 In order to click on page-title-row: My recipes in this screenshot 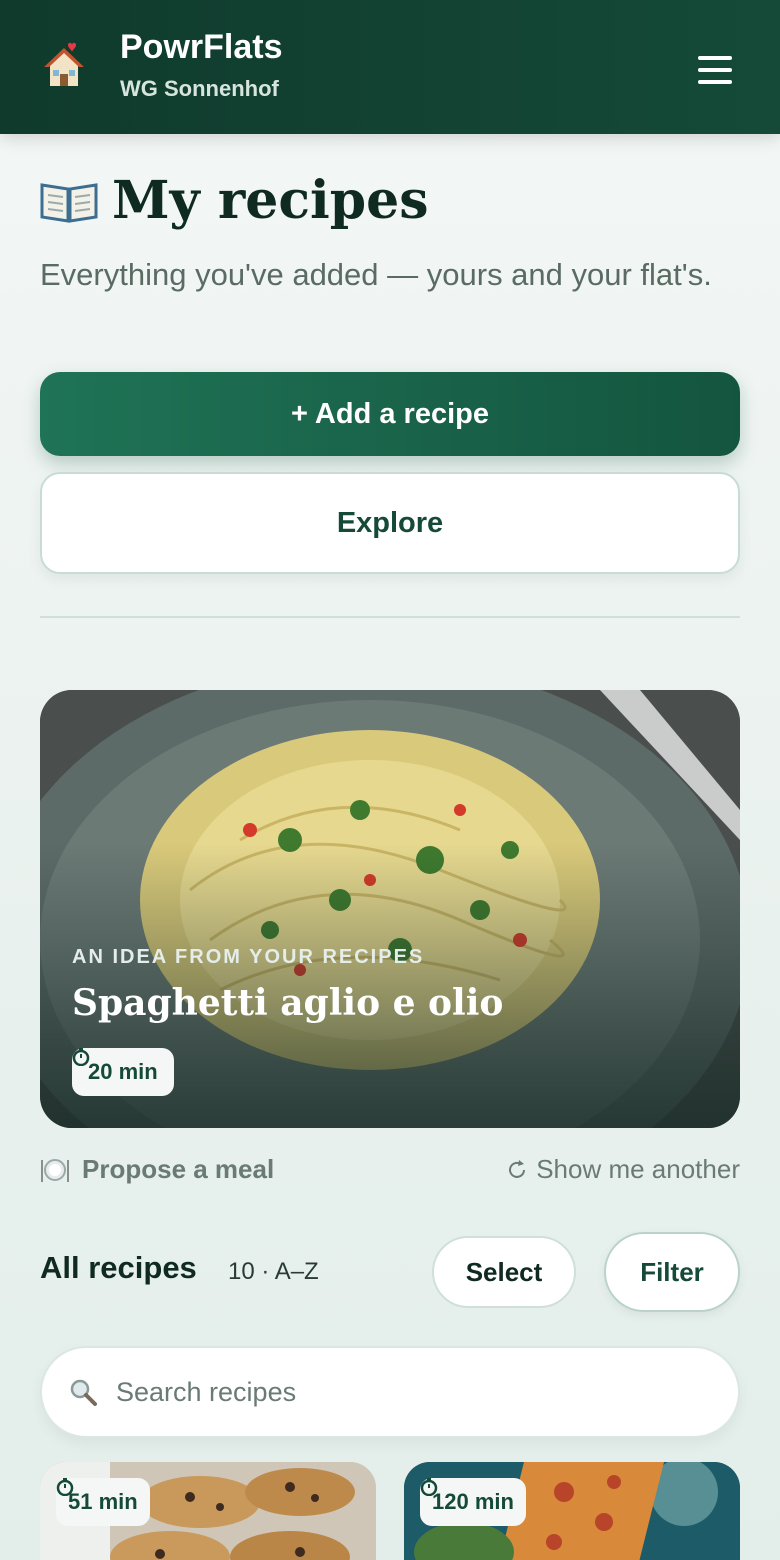, I will do `click(234, 200)`.